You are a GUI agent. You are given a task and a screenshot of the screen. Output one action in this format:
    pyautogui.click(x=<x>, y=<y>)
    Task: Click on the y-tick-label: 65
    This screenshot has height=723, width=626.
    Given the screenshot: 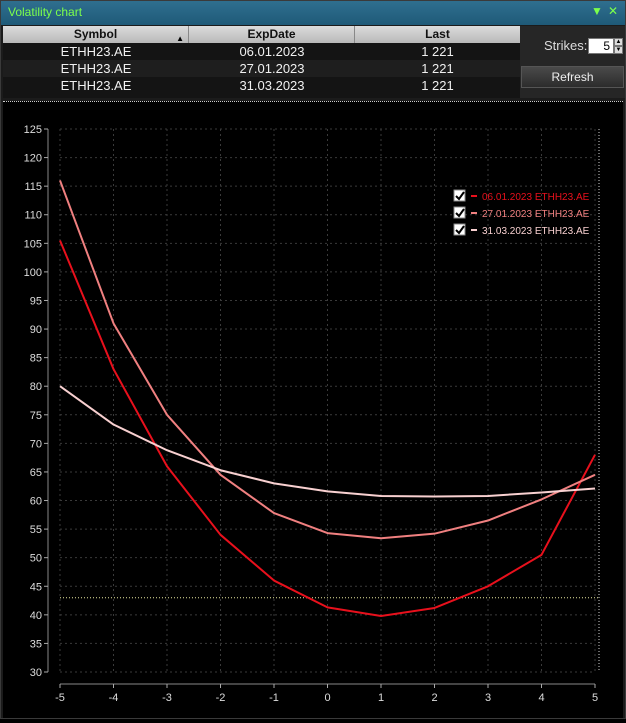 What is the action you would take?
    pyautogui.click(x=36, y=473)
    